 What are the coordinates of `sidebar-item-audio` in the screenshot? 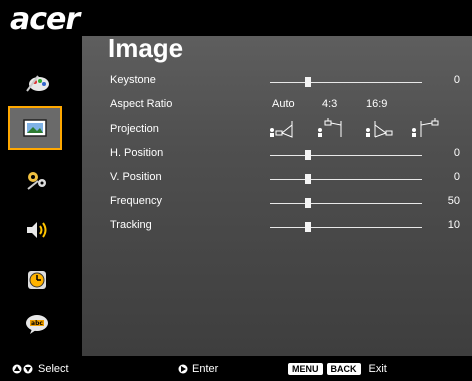 It's located at (37, 230).